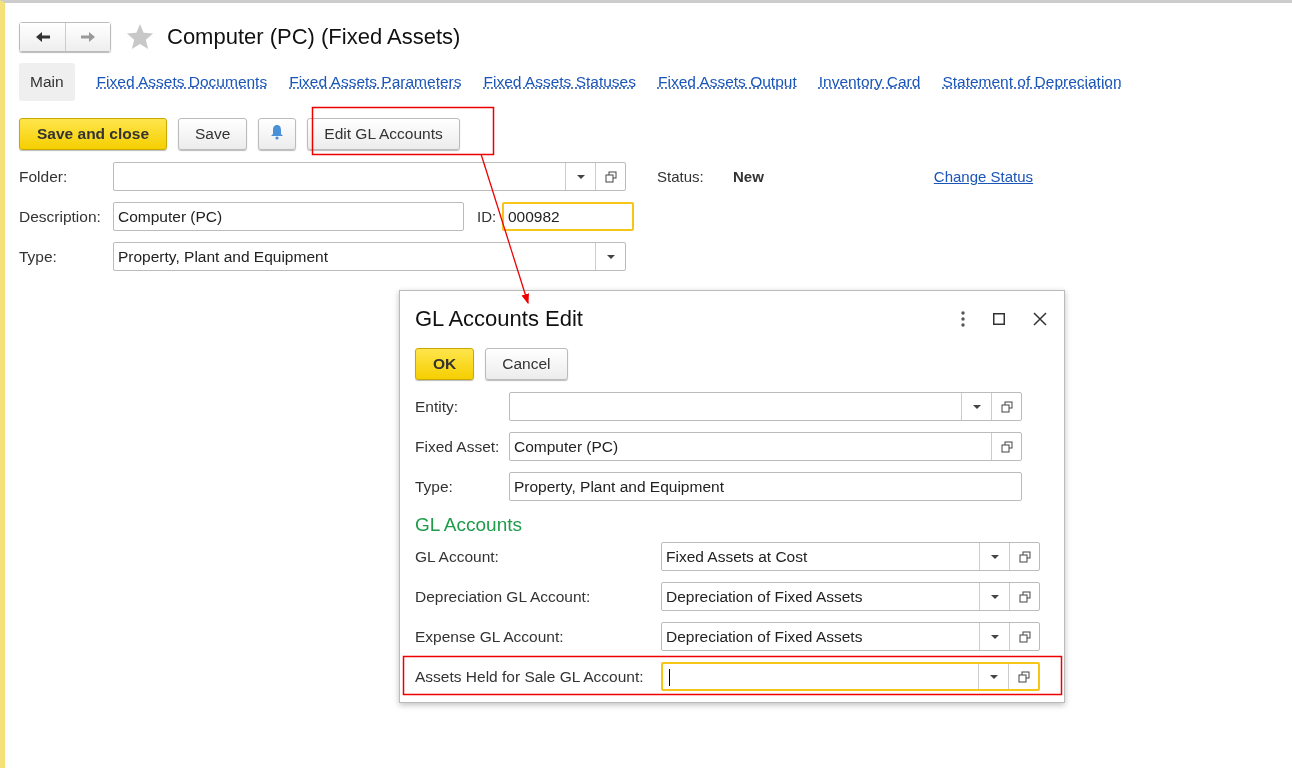 This screenshot has width=1292, height=768. I want to click on tab: Inventory Card, so click(869, 82).